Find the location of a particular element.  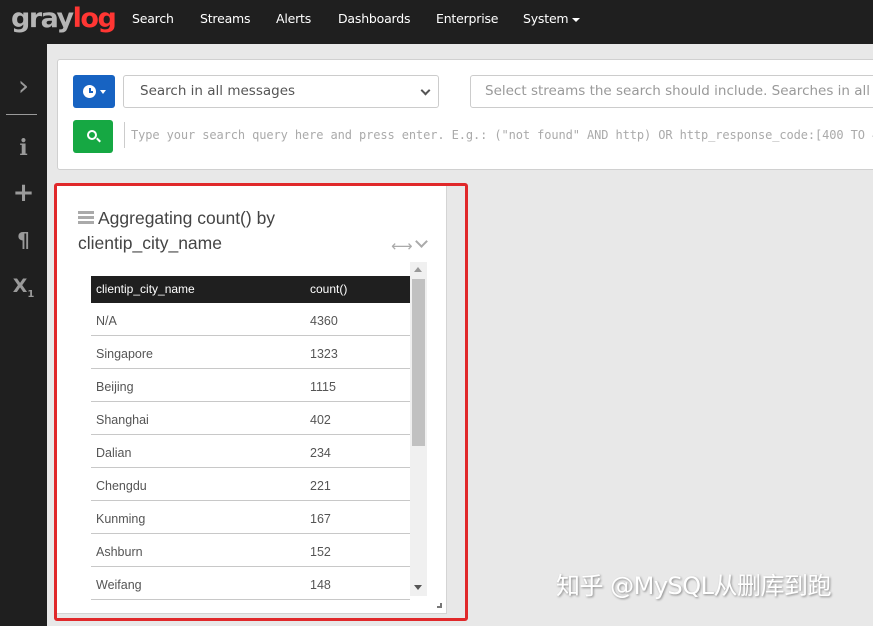

nav-dashboards: Dashboards is located at coordinates (374, 19).